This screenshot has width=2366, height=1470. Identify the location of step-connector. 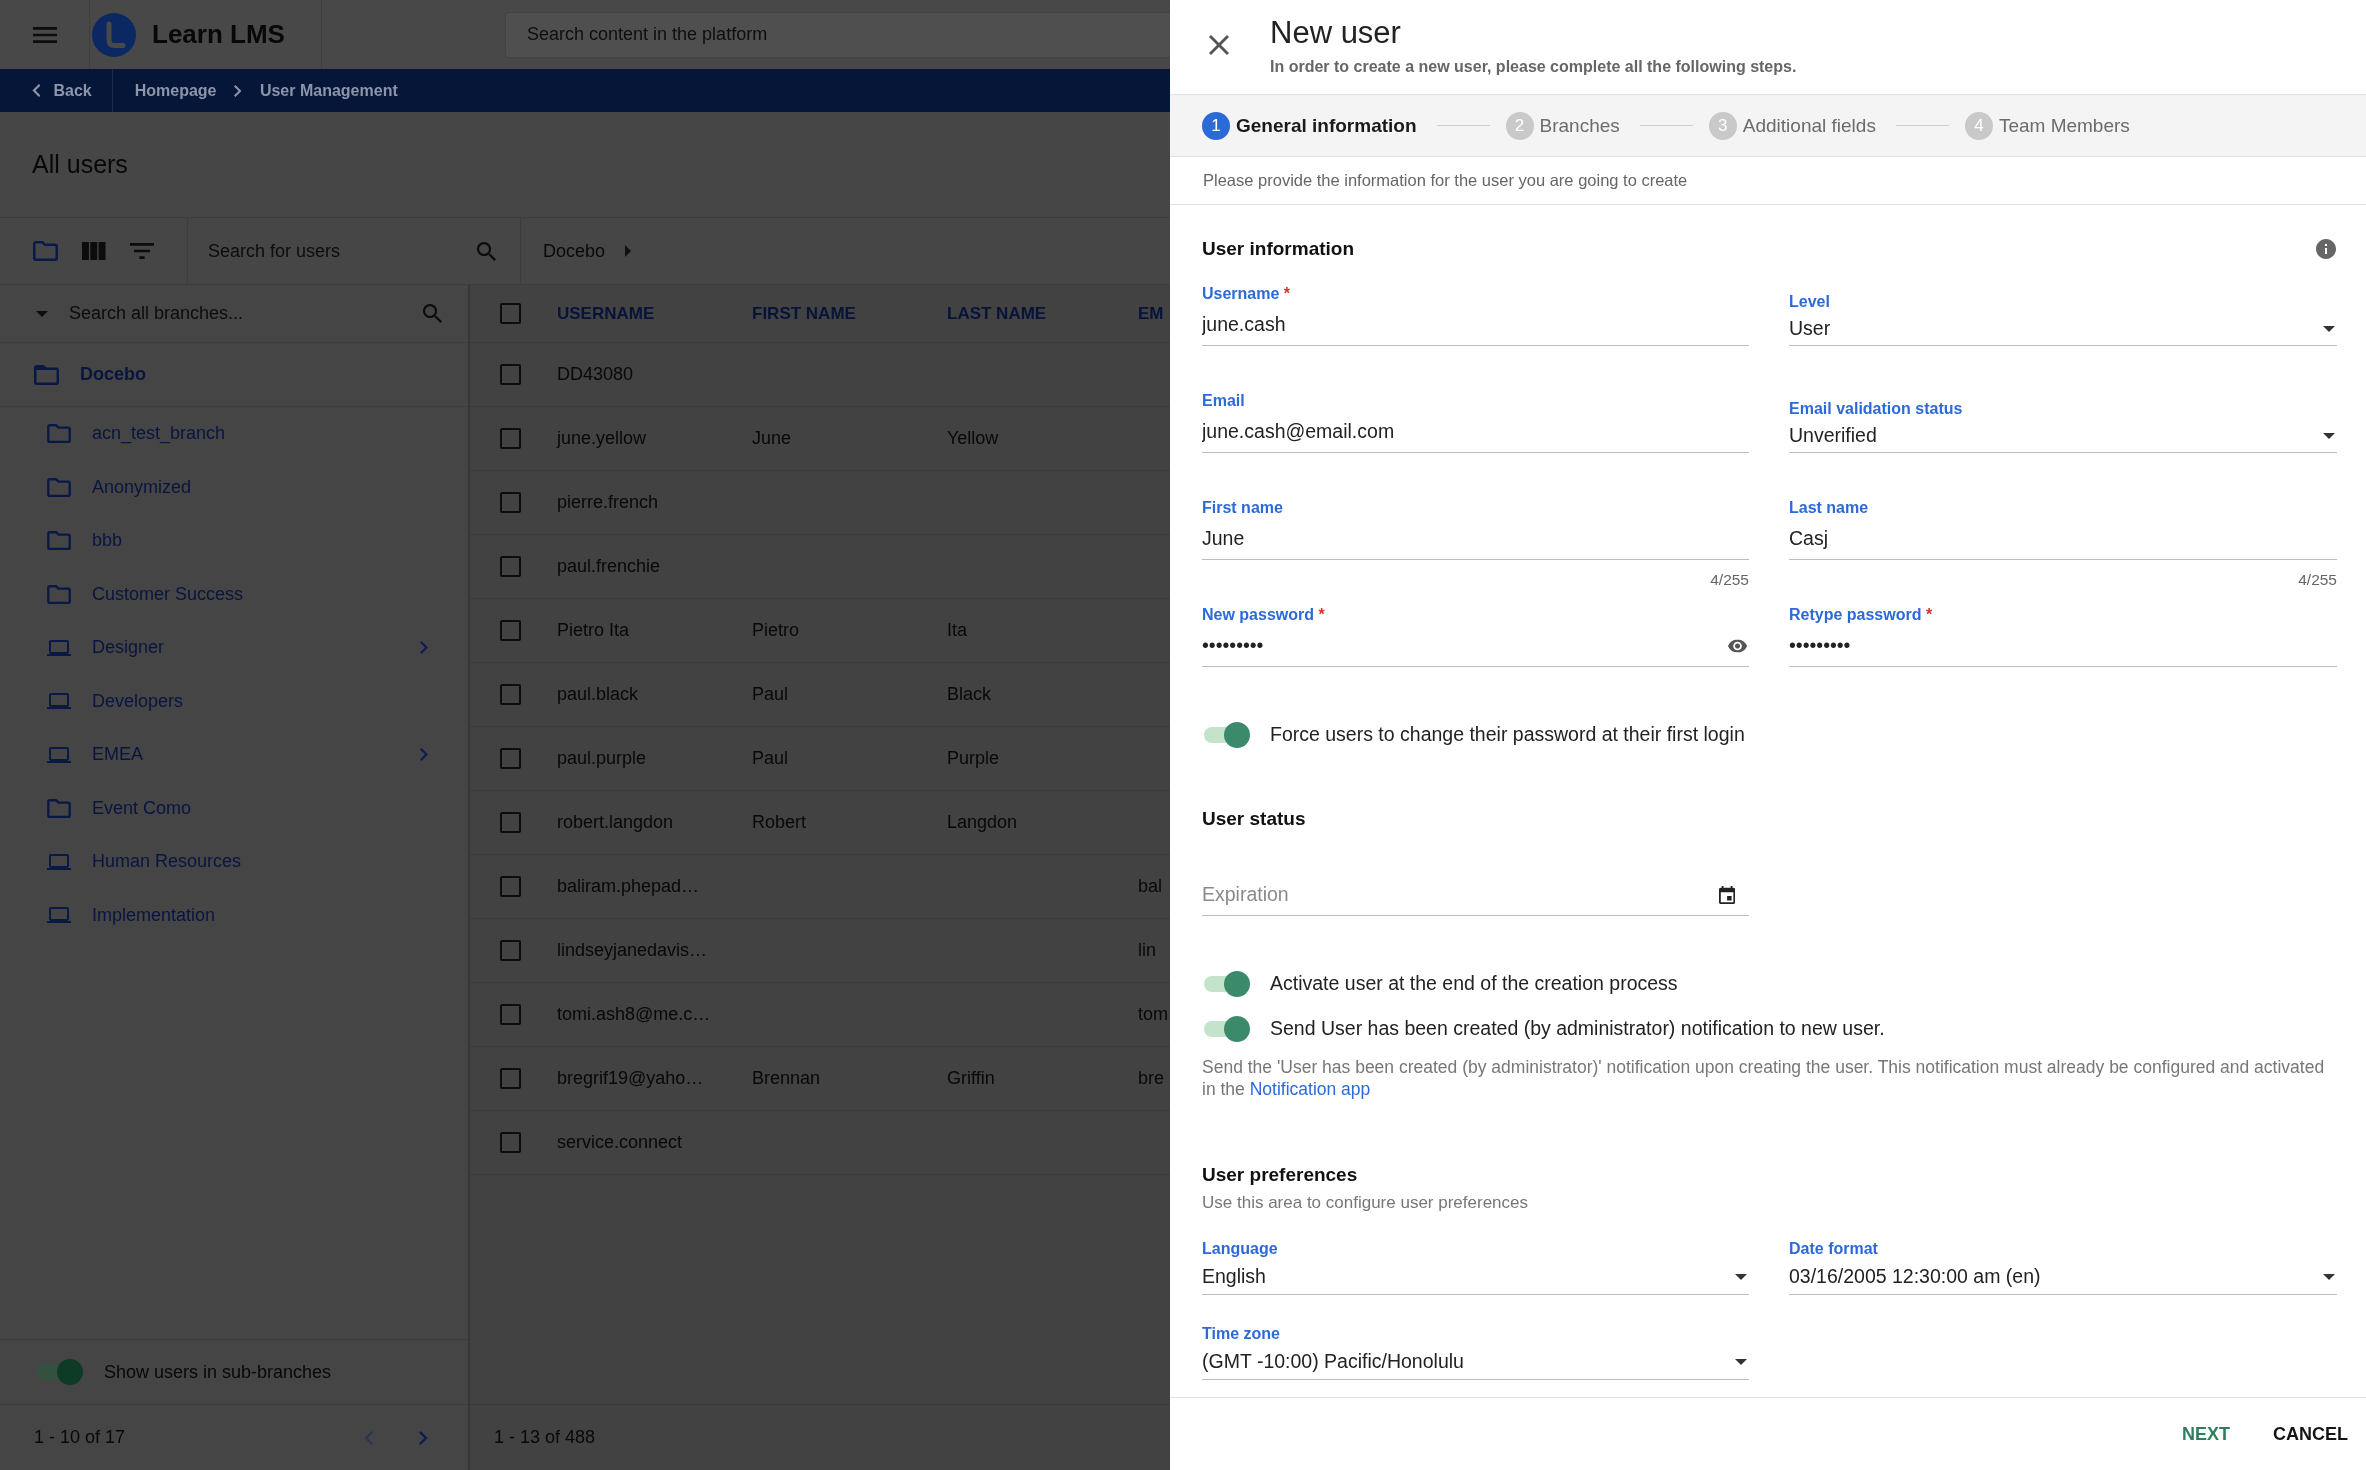
(1463, 125).